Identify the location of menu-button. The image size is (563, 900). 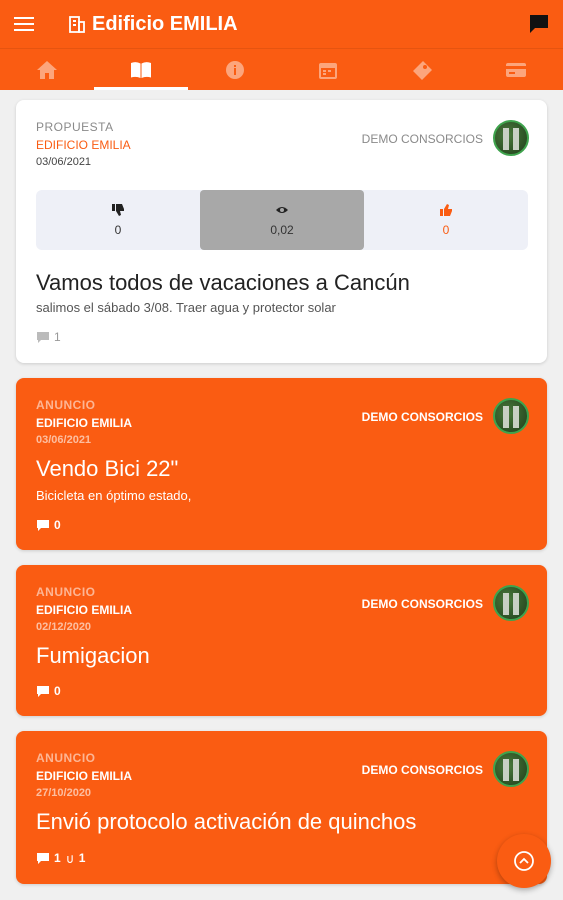
(24, 24).